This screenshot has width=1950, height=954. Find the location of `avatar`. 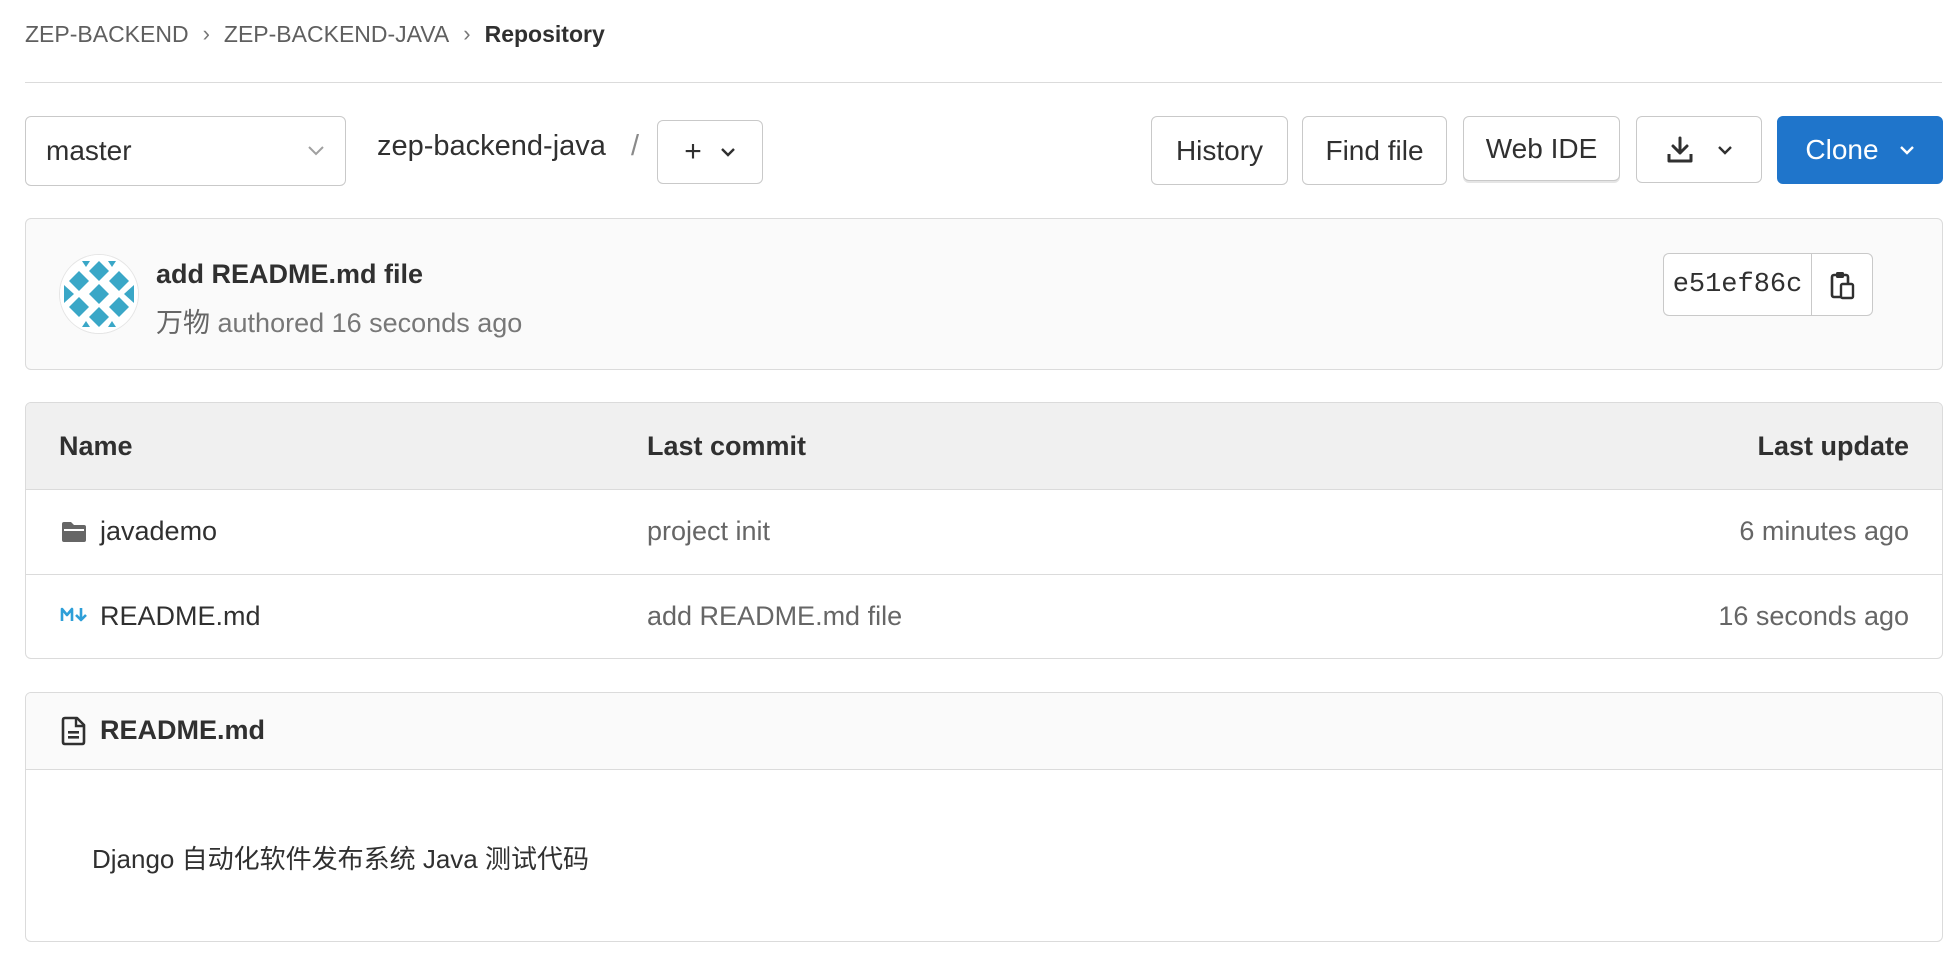

avatar is located at coordinates (99, 294).